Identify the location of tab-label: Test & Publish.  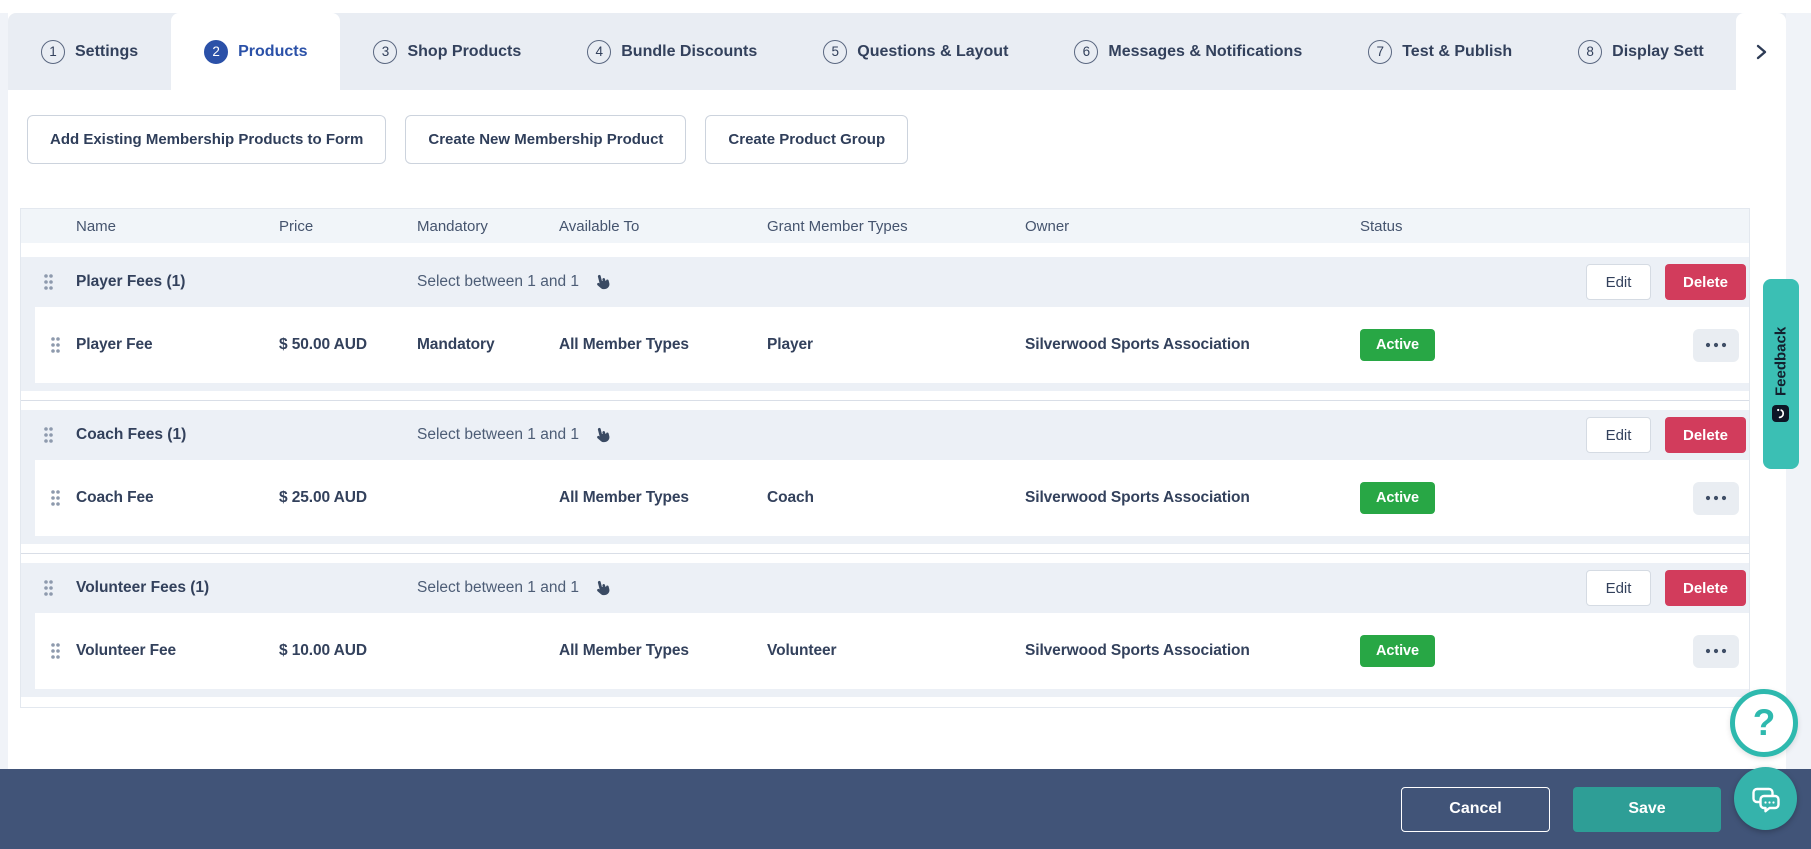
(1457, 51).